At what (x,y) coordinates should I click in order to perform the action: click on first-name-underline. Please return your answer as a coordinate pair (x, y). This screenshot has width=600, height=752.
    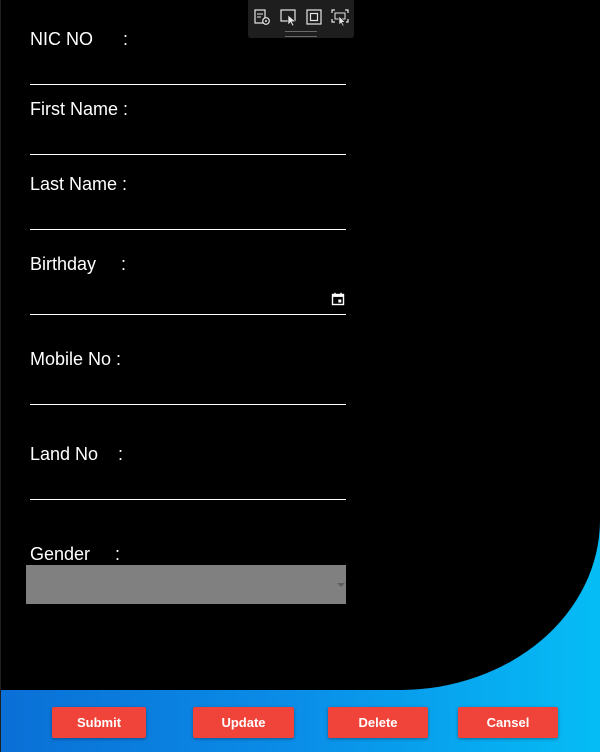
    Looking at the image, I should click on (188, 154).